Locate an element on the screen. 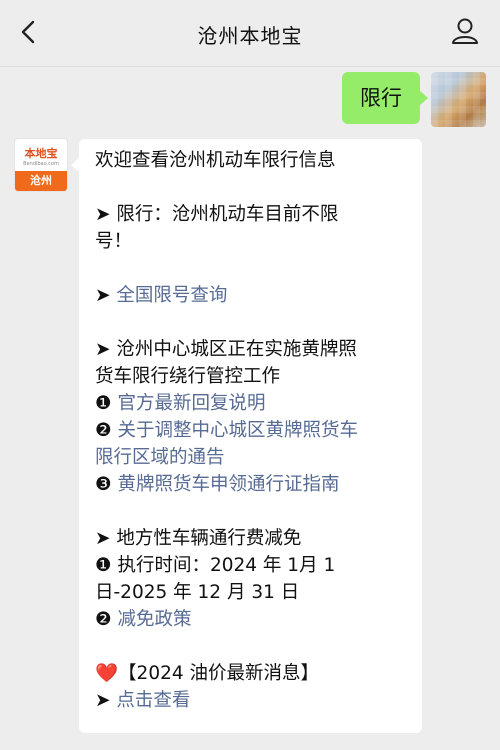 This screenshot has height=750, width=500. adjust-notice-link-line2: 限行区域的通告 is located at coordinates (160, 457).